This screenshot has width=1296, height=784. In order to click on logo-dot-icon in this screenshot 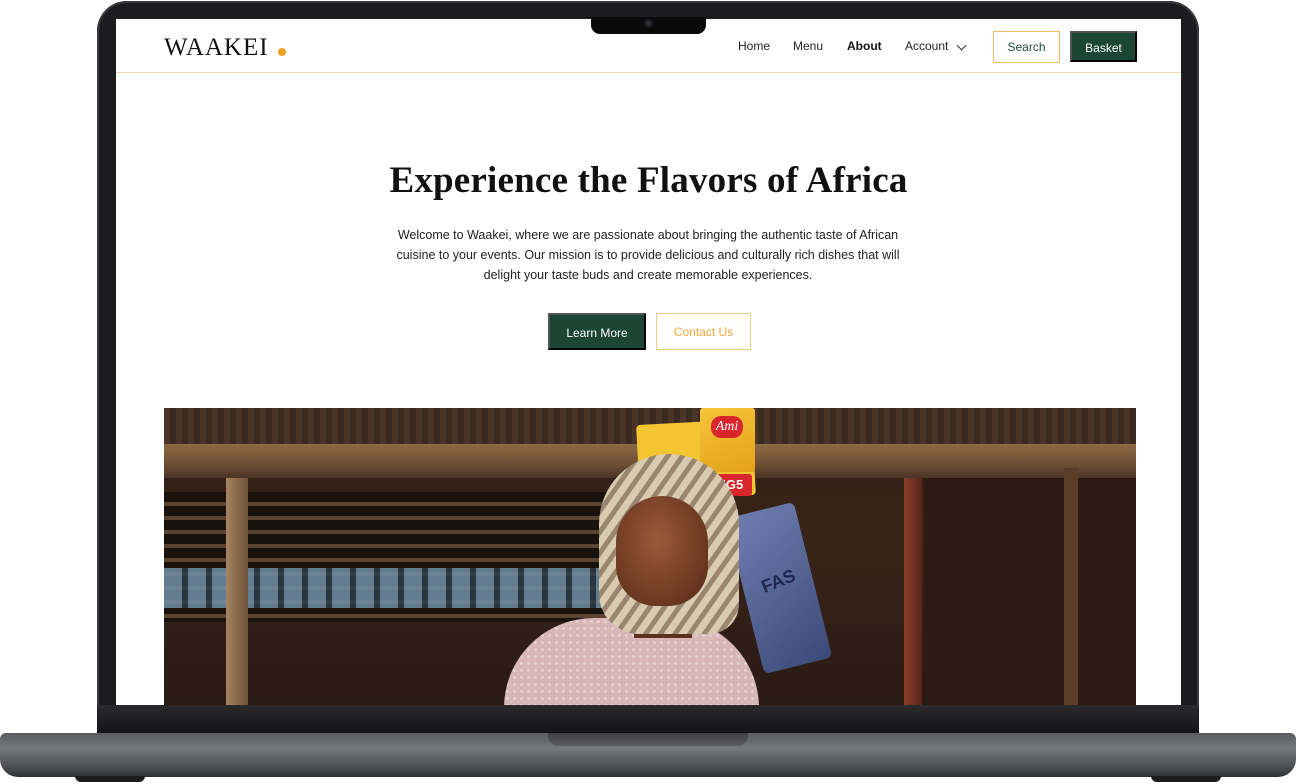, I will do `click(282, 52)`.